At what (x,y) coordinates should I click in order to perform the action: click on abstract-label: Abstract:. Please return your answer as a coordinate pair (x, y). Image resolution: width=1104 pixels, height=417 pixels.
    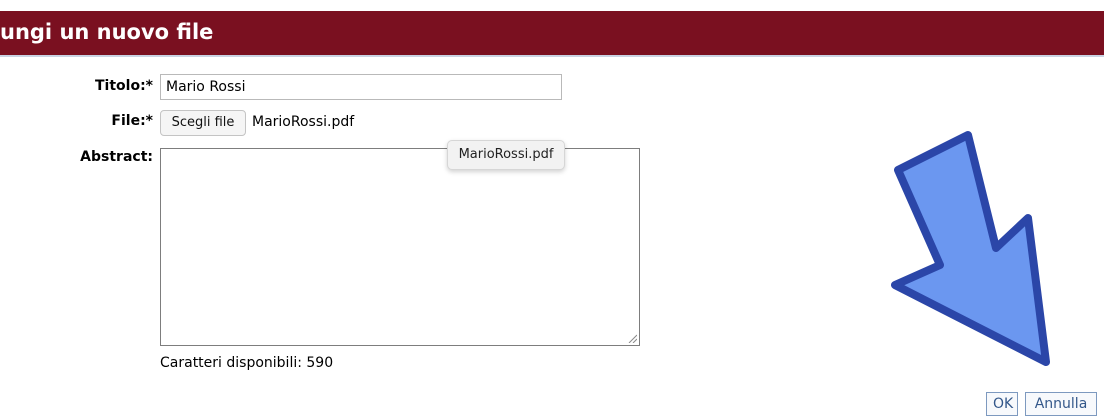
    Looking at the image, I should click on (116, 157).